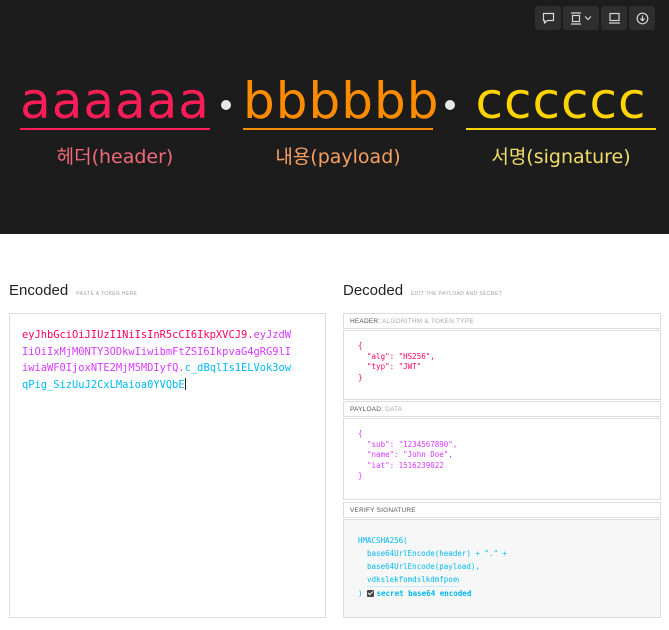 The height and width of the screenshot is (630, 669). Describe the element at coordinates (561, 157) in the screenshot. I see `signature-segment-caption: 서명(signature)` at that location.